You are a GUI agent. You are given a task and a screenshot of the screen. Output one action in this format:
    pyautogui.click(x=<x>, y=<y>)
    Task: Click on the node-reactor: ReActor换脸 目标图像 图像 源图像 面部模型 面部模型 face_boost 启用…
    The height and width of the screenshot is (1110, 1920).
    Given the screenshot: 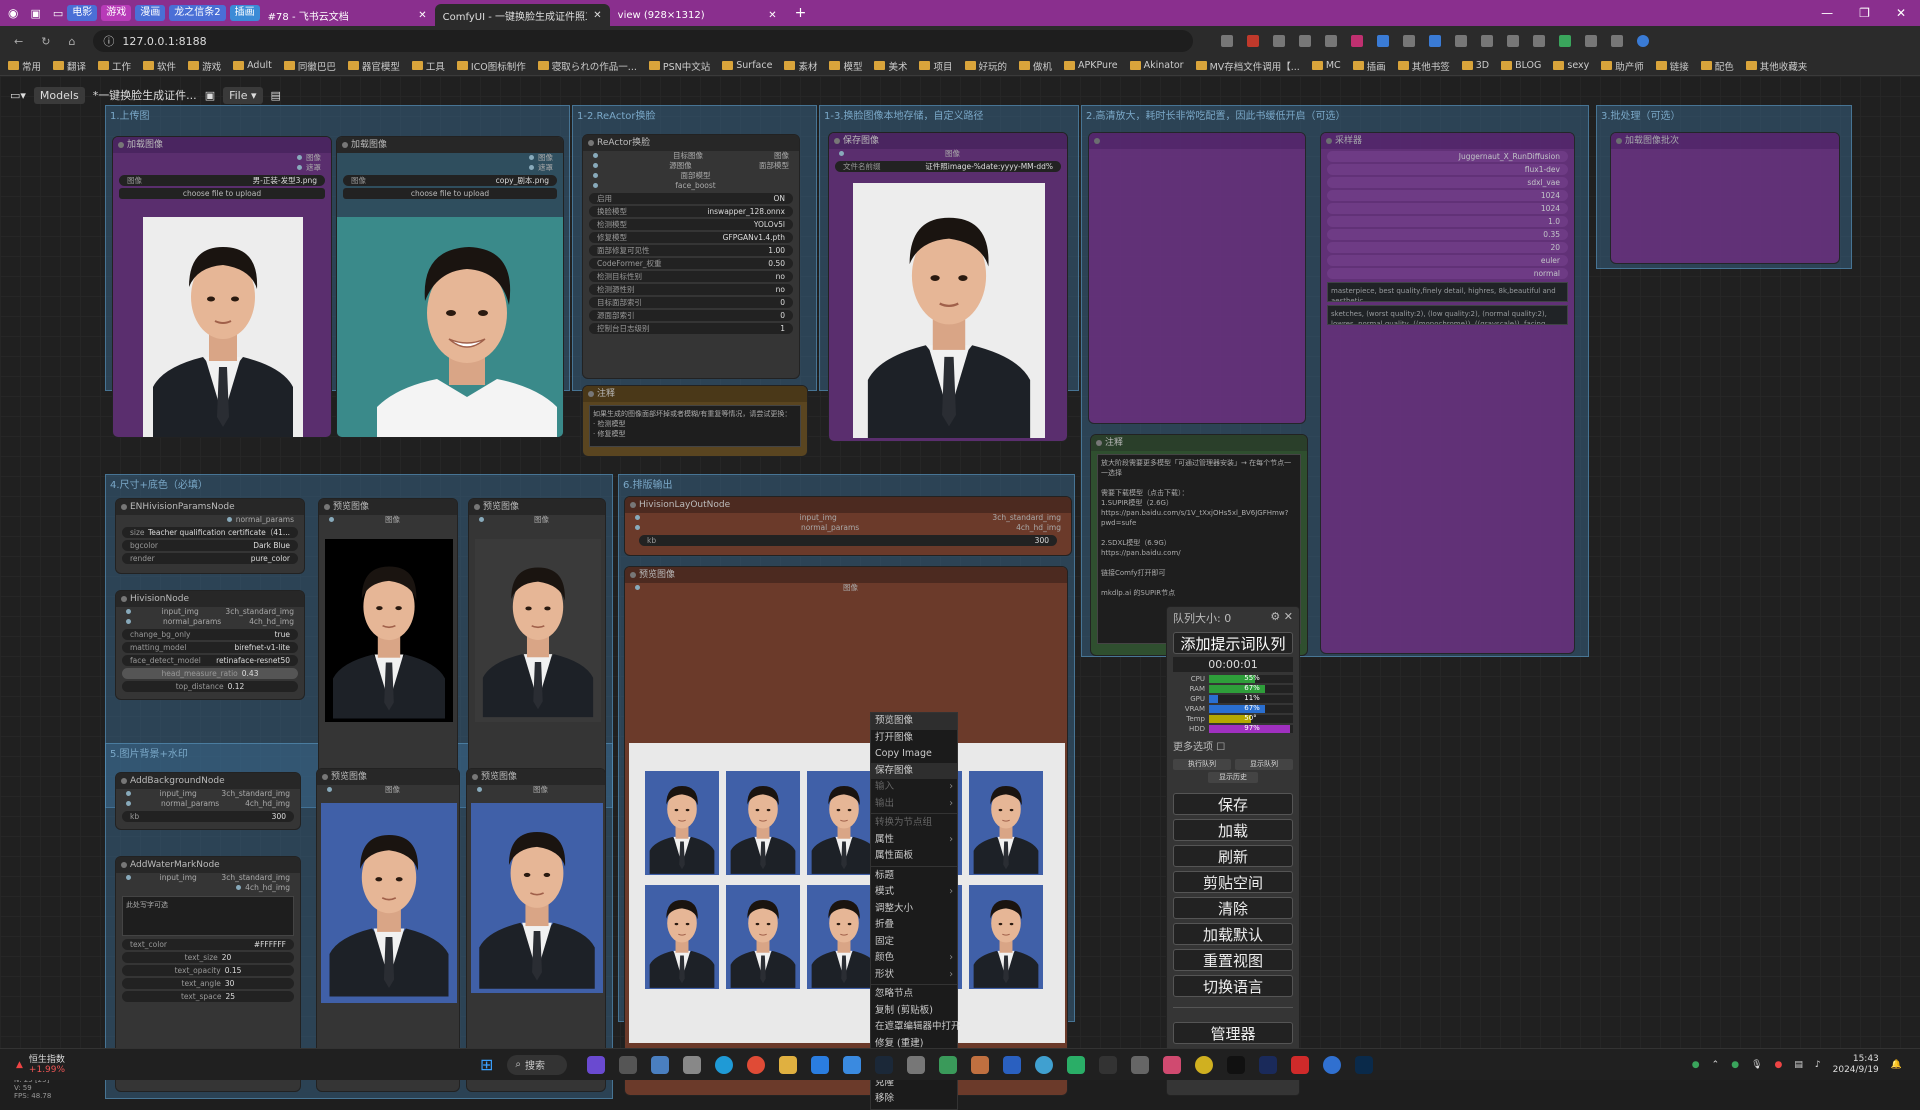 What is the action you would take?
    pyautogui.click(x=691, y=256)
    